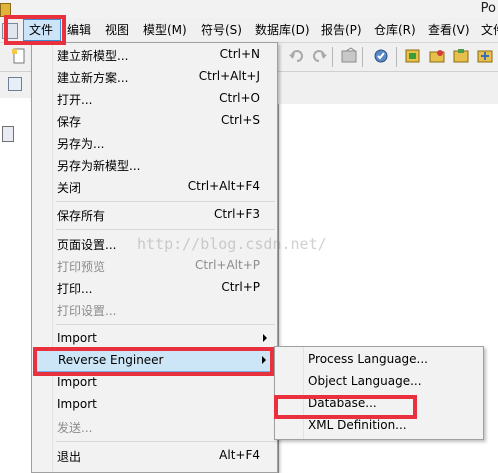 The width and height of the screenshot is (498, 473). Describe the element at coordinates (42, 30) in the screenshot. I see `menu-file: 文件` at that location.